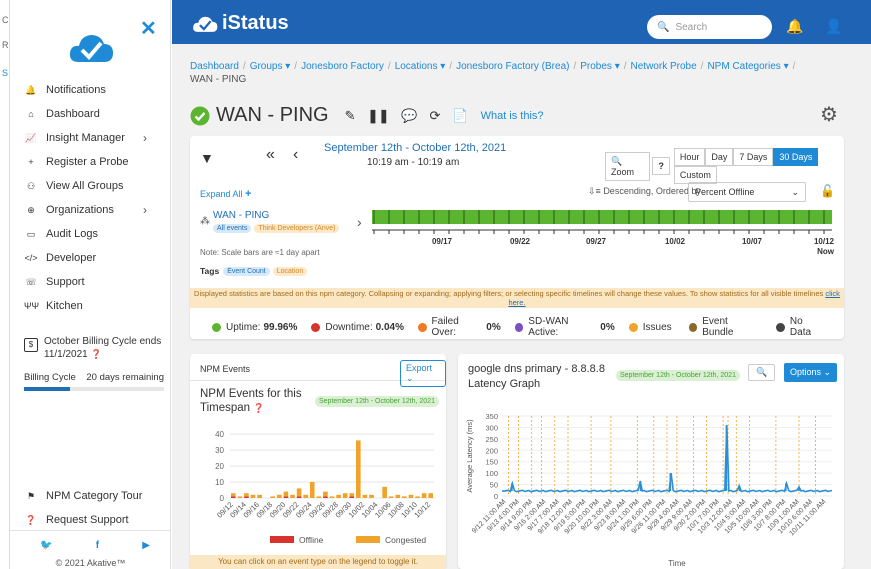 The image size is (871, 569). I want to click on legend-swatch-offline, so click(282, 539).